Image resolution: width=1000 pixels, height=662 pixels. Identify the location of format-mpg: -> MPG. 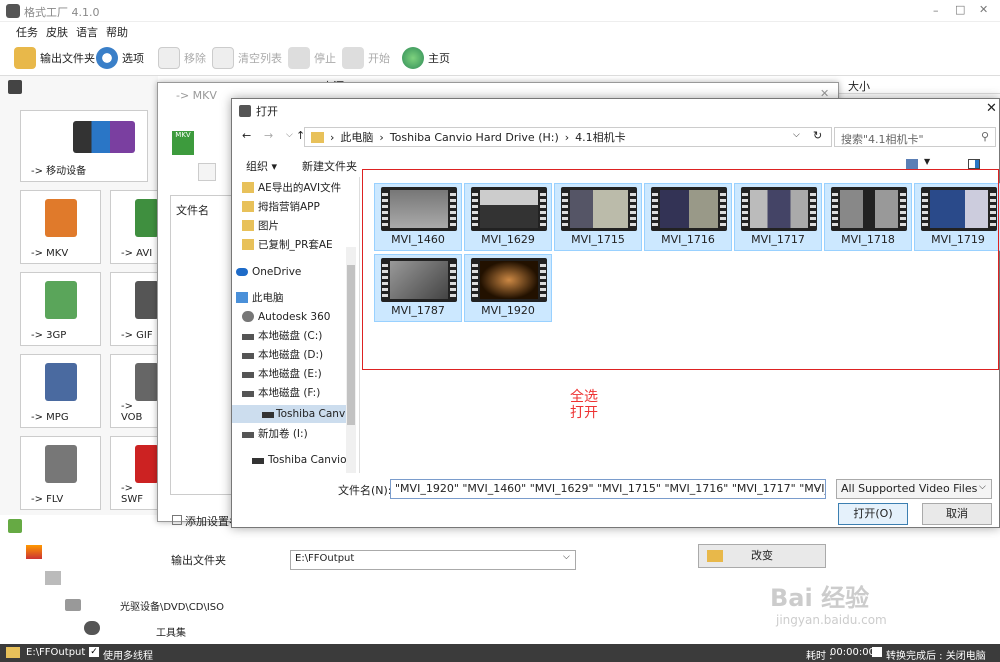
(60, 391).